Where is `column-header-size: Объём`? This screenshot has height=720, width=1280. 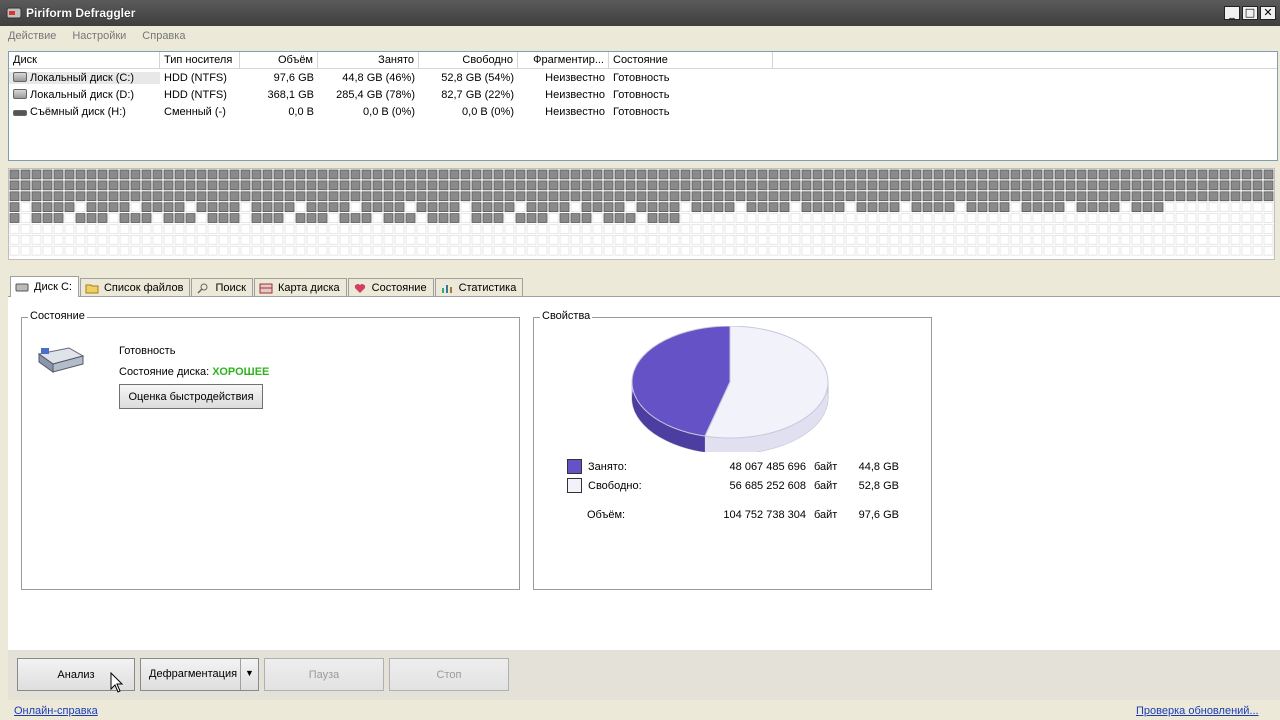
column-header-size: Объём is located at coordinates (279, 60).